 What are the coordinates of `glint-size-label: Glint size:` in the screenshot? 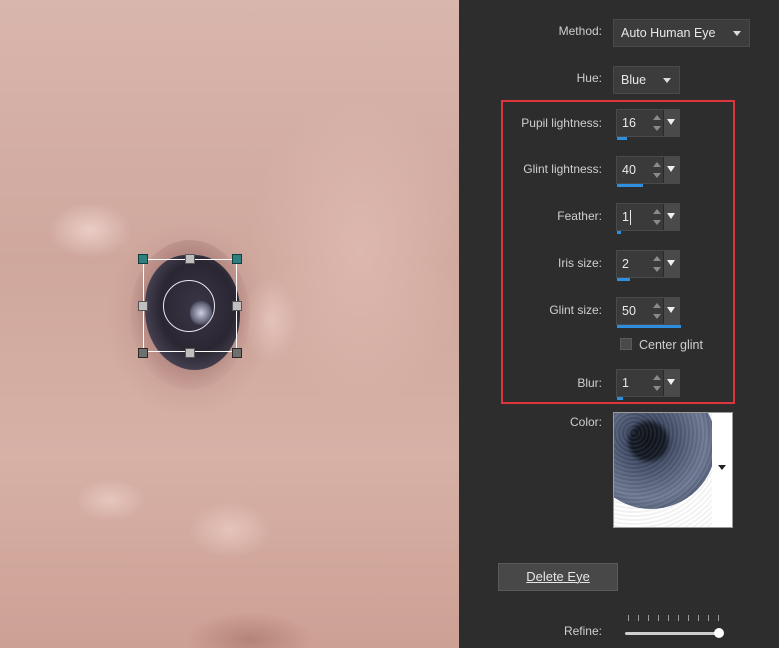 It's located at (575, 310).